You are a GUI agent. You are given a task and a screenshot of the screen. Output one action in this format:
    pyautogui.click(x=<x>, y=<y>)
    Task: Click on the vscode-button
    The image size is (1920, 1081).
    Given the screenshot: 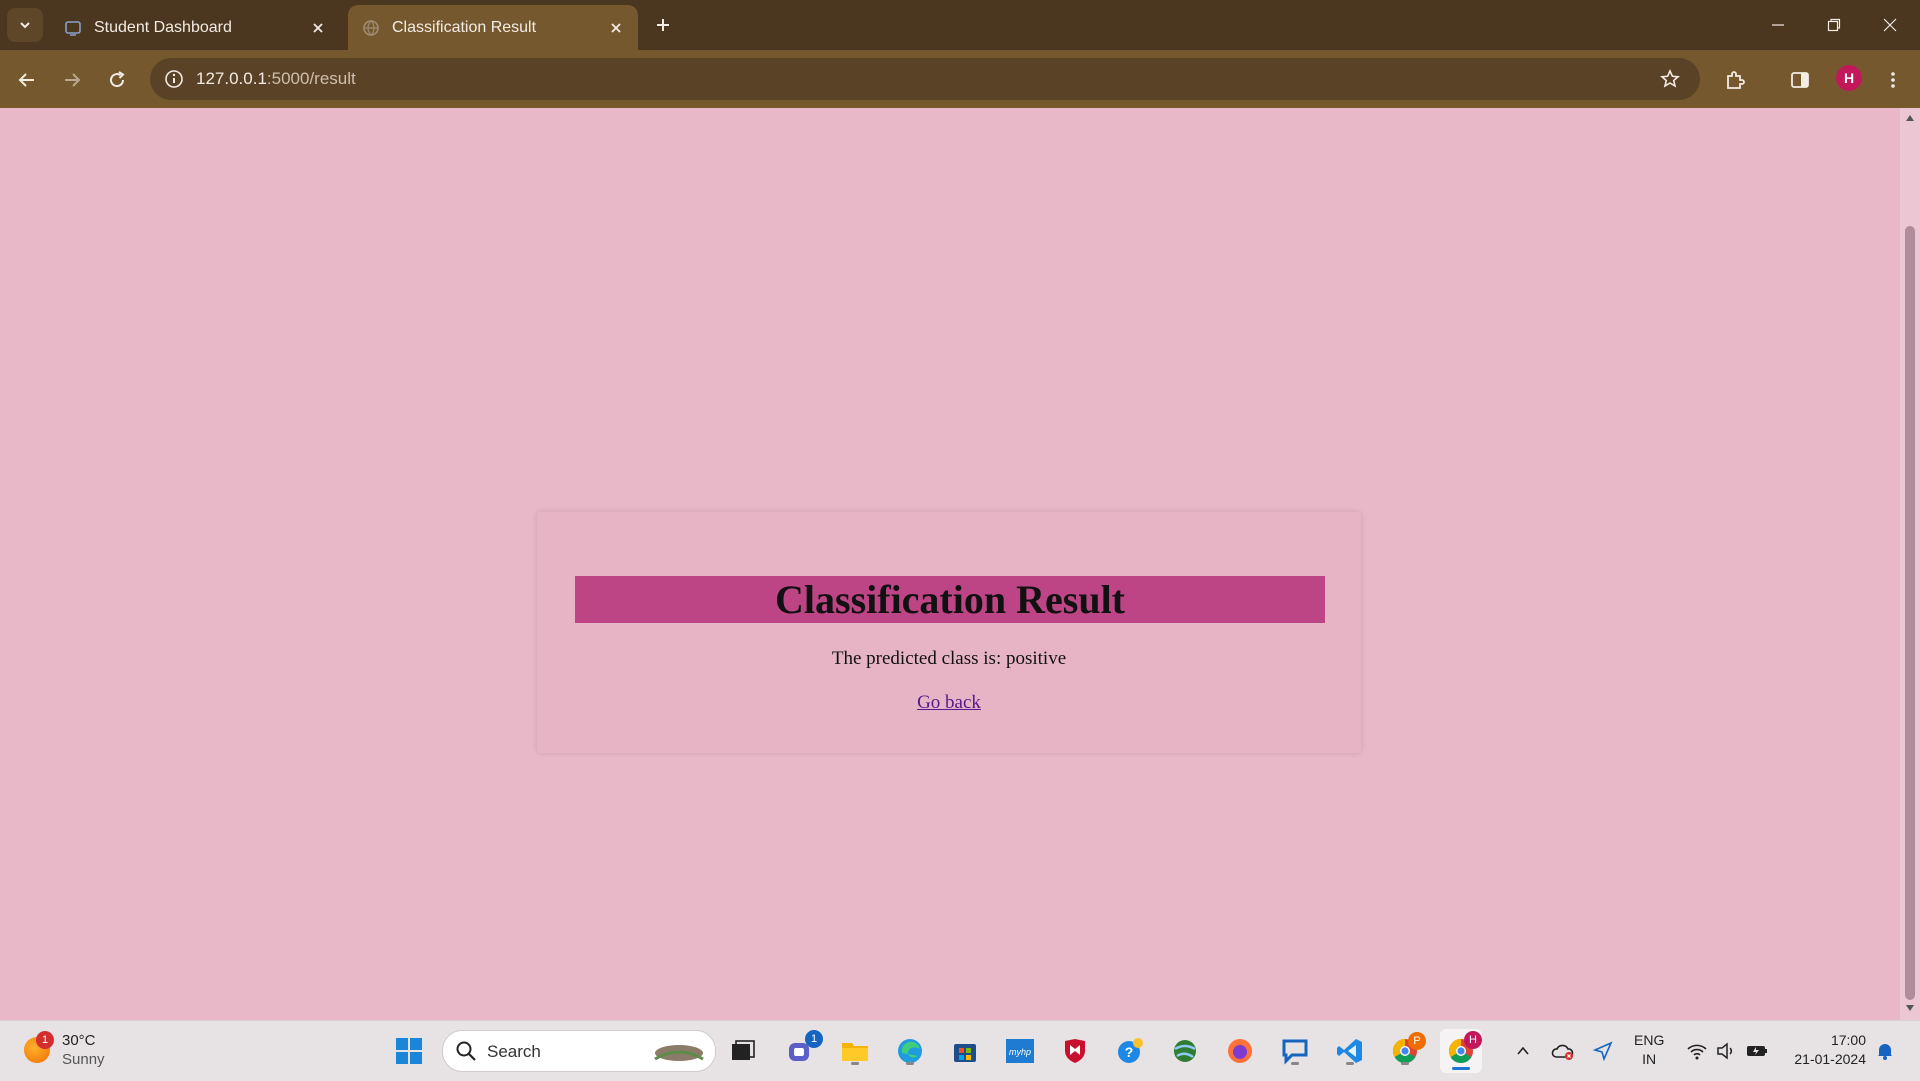 What is the action you would take?
    pyautogui.click(x=1350, y=1051)
    